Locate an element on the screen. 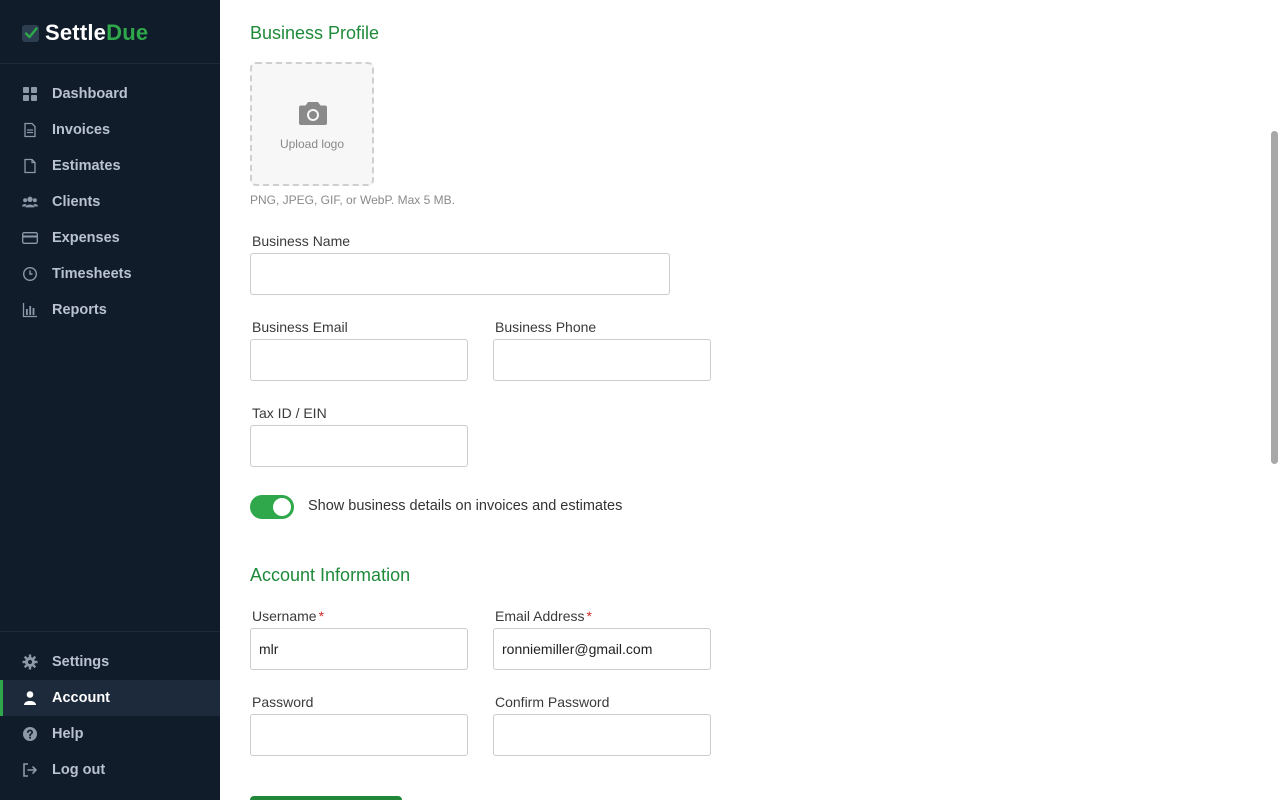 The height and width of the screenshot is (800, 1280). sidebar-item-label: Clients is located at coordinates (76, 202).